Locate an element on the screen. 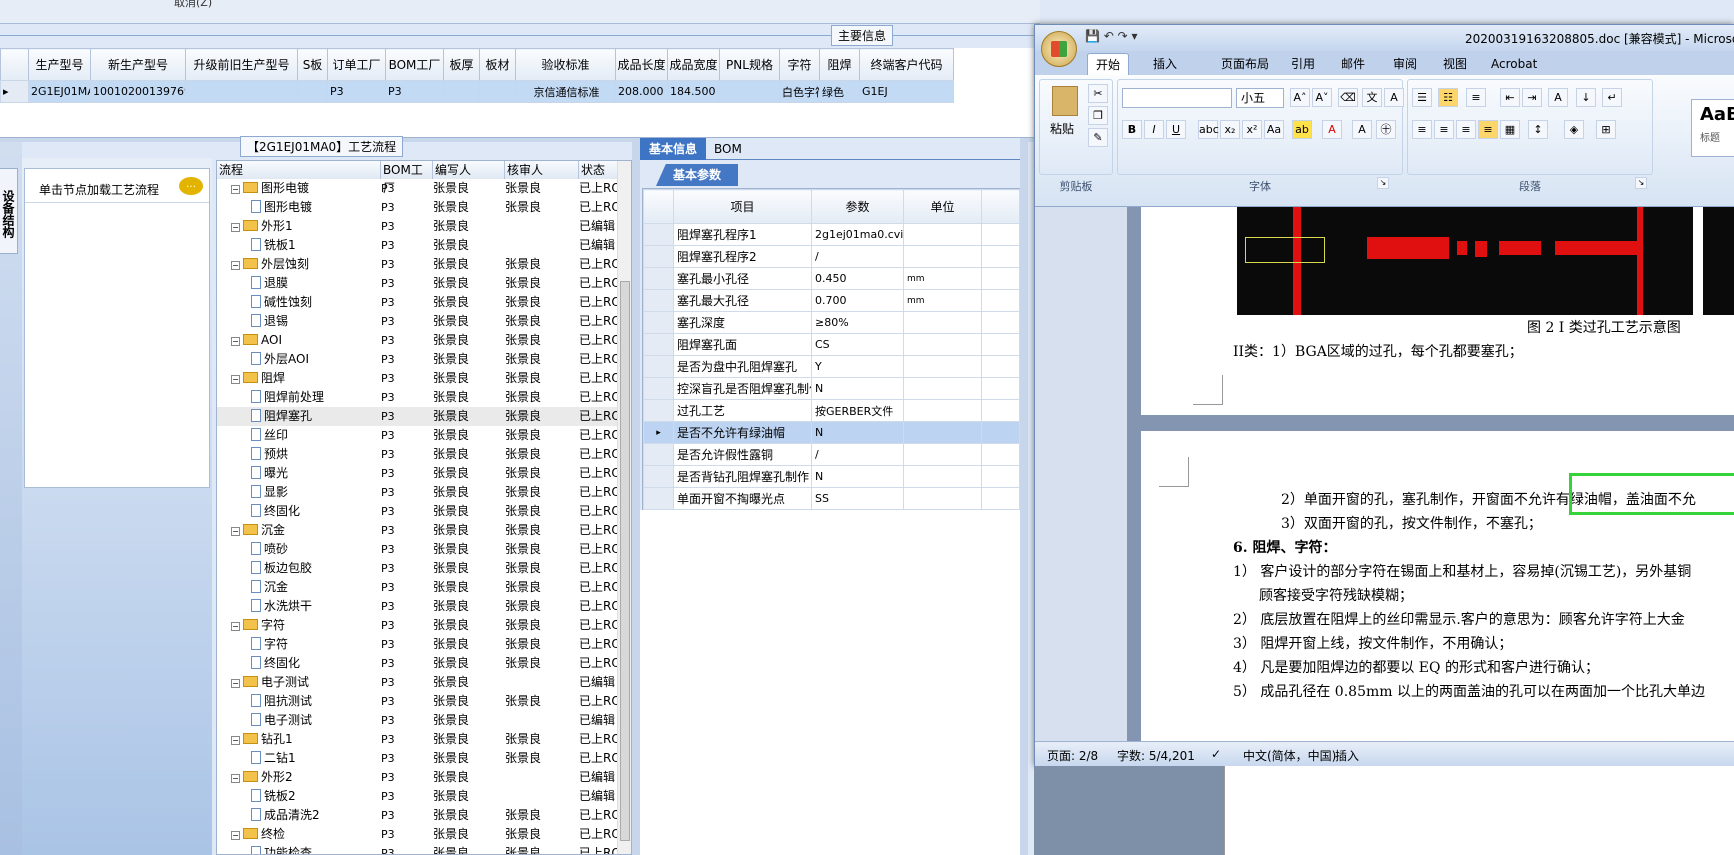 This screenshot has width=1734, height=855. tree-row: − 沉金 P3 张景良 张景良 已上RO is located at coordinates (418, 530).